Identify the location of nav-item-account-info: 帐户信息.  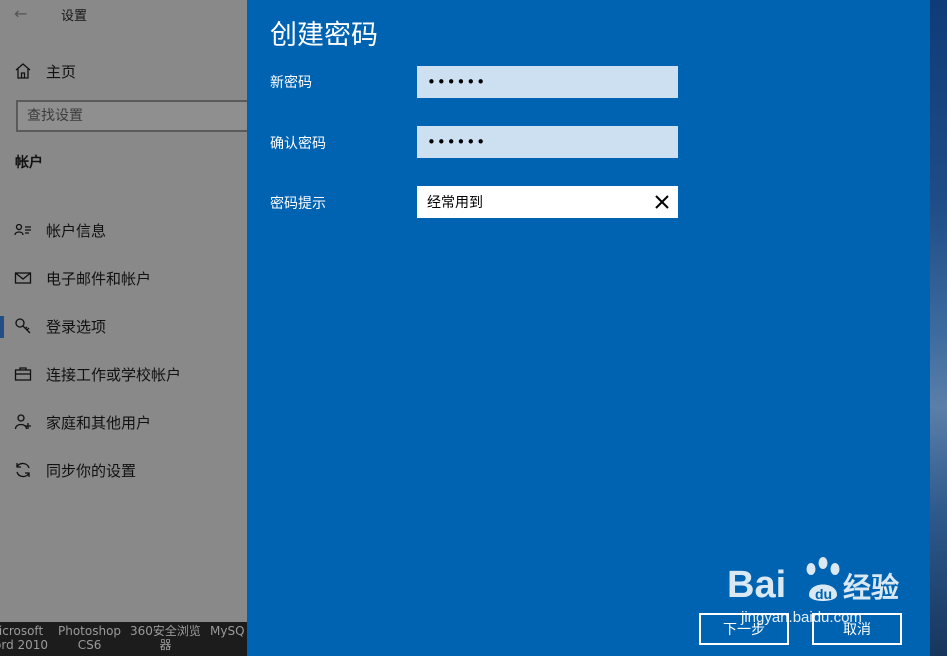
(123, 230).